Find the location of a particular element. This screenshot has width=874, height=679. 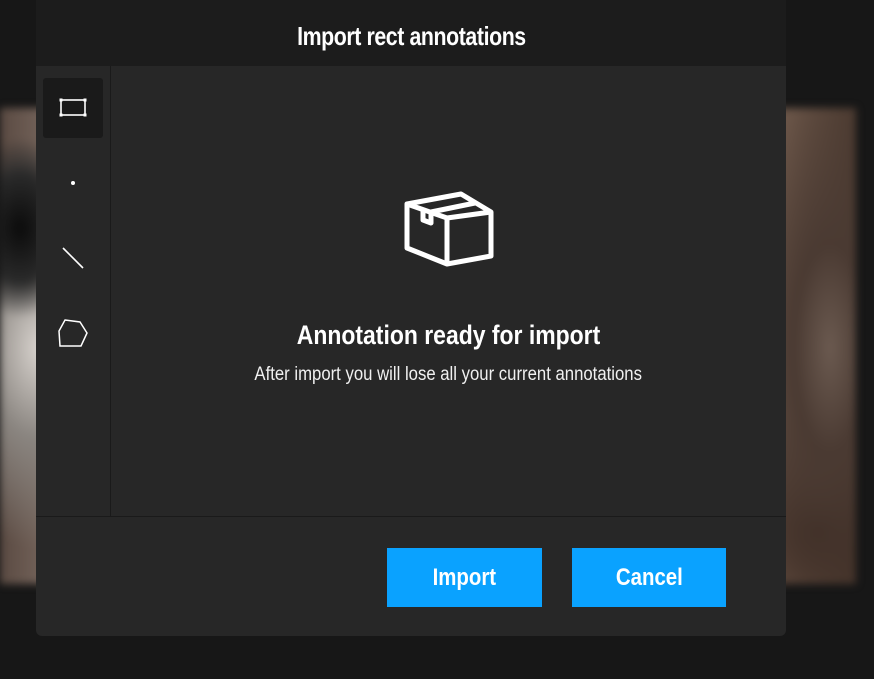

rect-tool-button is located at coordinates (73, 108).